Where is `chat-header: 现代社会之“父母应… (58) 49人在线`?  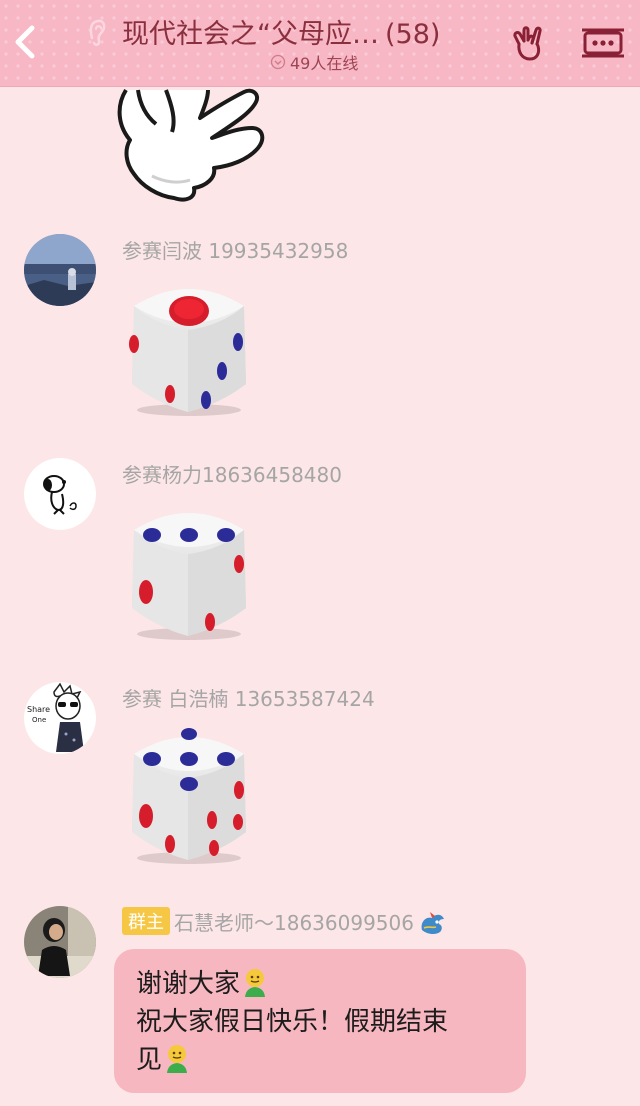 chat-header: 现代社会之“父母应… (58) 49人在线 is located at coordinates (320, 43).